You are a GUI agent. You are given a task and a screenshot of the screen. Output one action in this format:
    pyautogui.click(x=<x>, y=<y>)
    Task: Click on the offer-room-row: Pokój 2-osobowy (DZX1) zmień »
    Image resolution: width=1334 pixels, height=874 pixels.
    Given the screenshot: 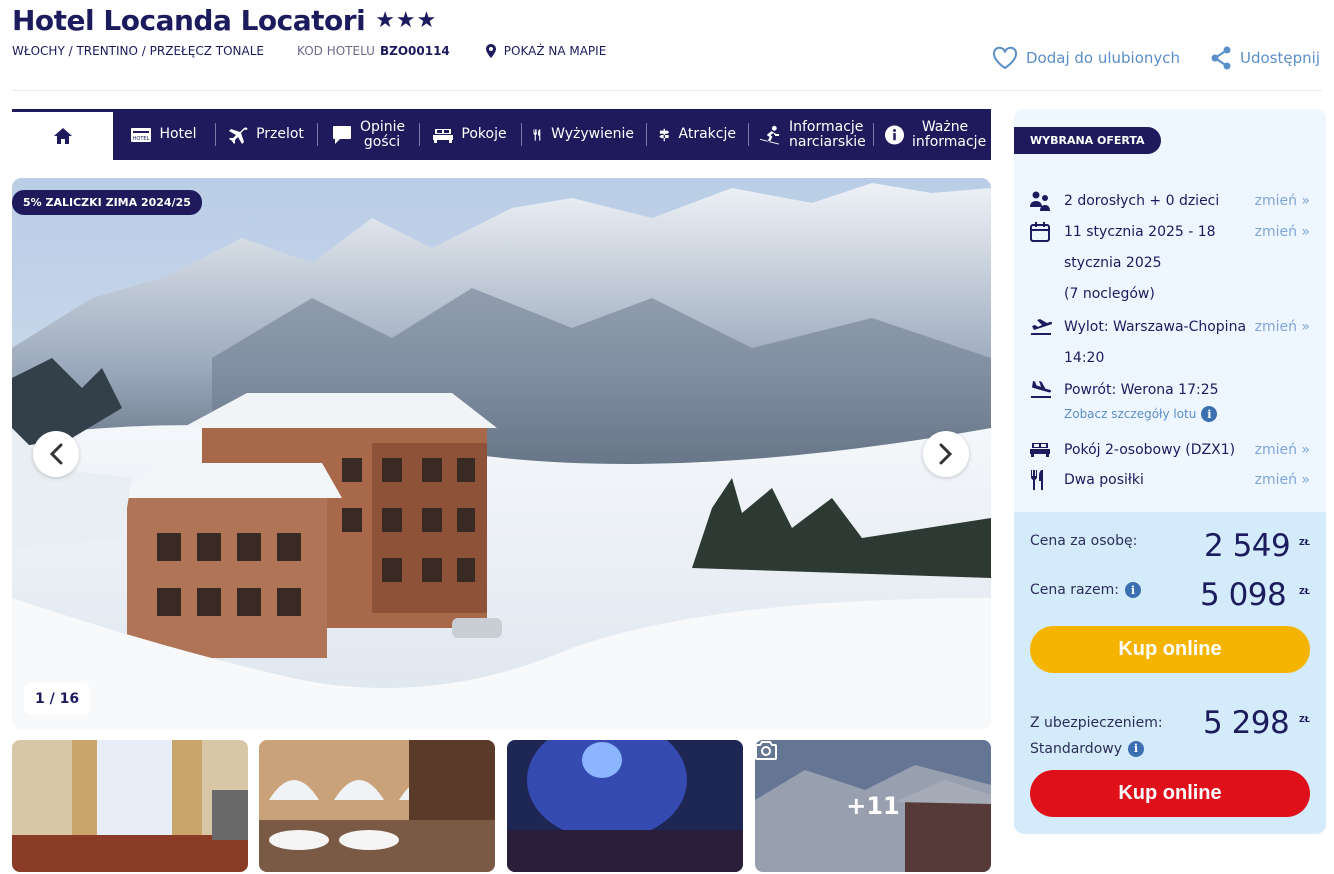 What is the action you would take?
    pyautogui.click(x=1170, y=450)
    